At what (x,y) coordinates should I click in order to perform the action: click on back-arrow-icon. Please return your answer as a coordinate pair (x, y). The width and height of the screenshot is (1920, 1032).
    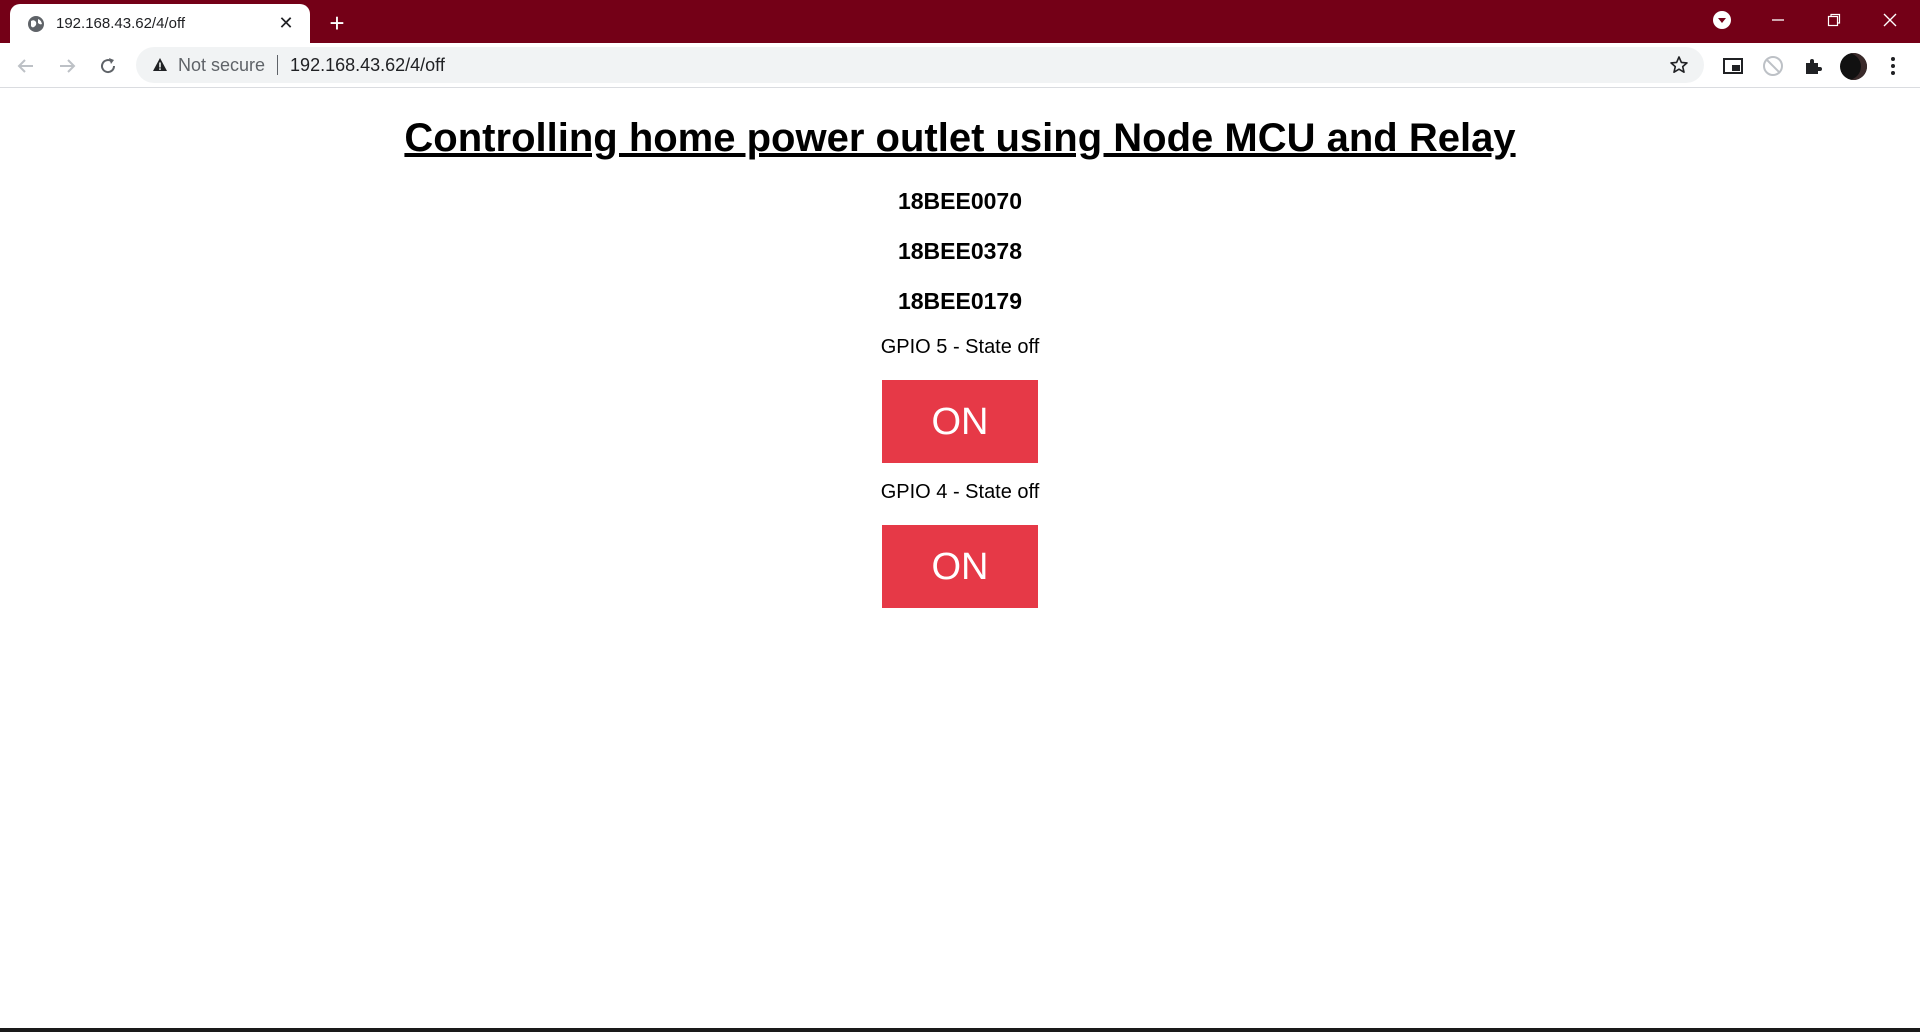
    Looking at the image, I should click on (26, 66).